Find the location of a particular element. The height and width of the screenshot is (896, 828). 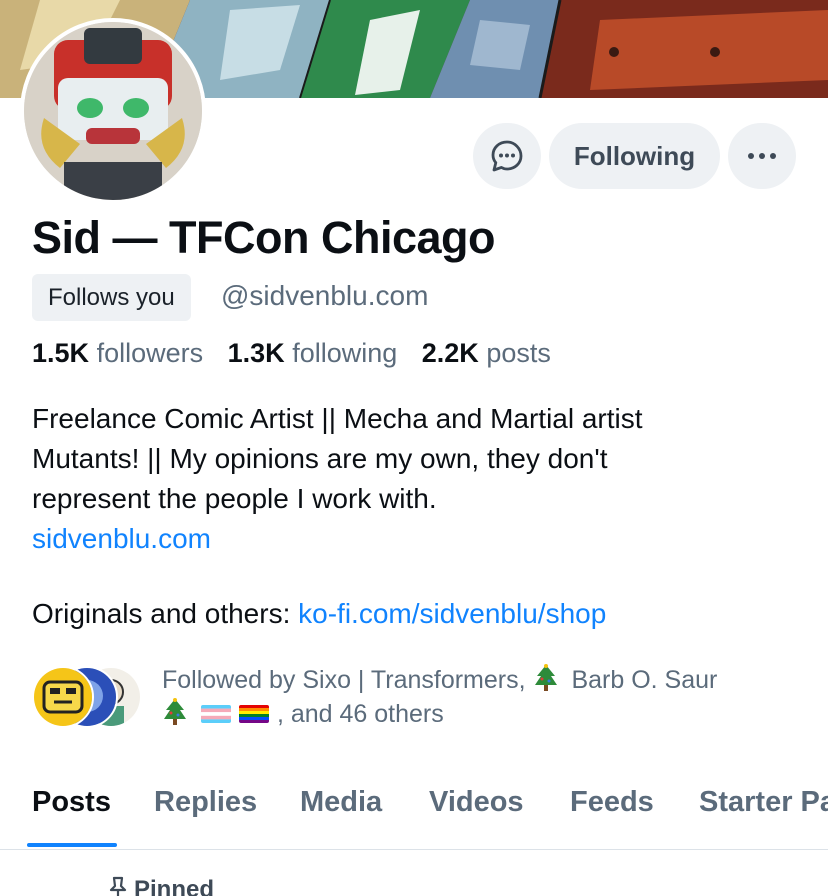

trans-flag-icon is located at coordinates (215, 714).